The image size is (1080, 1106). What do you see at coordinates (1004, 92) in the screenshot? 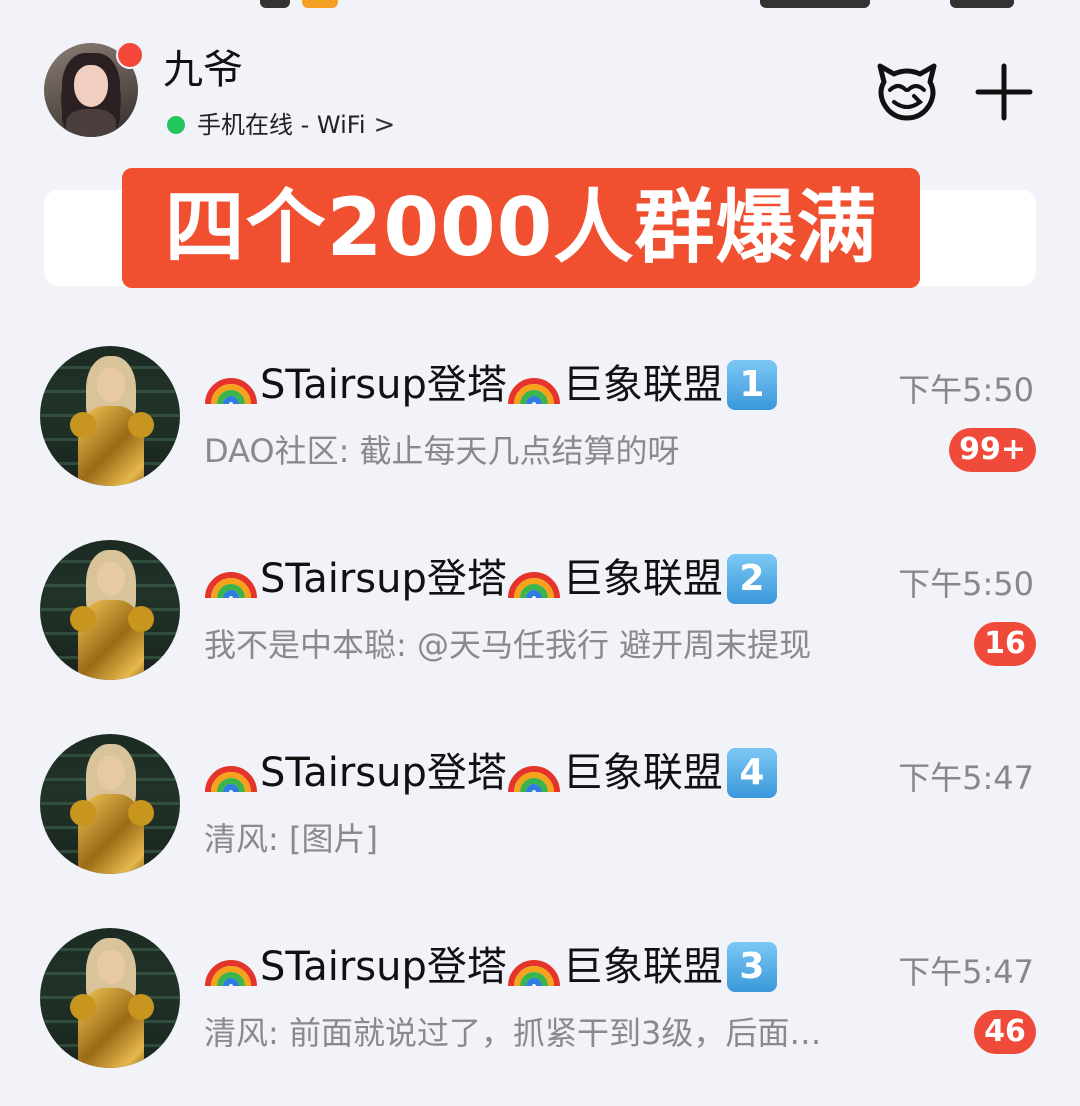
I see `plus-icon` at bounding box center [1004, 92].